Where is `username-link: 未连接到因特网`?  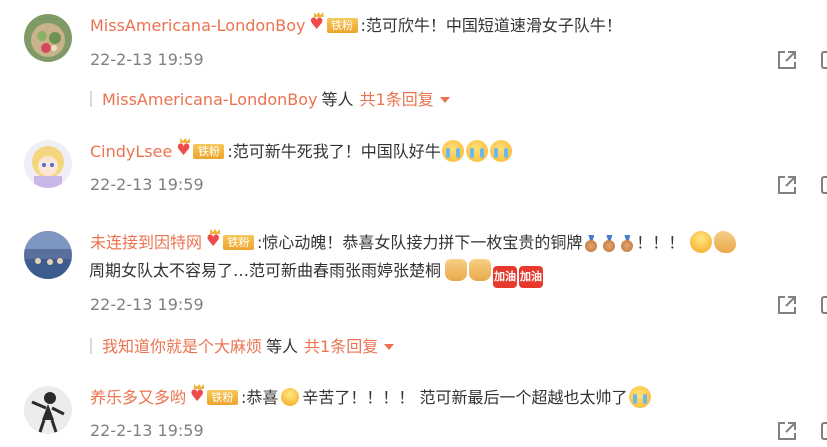 username-link: 未连接到因特网 is located at coordinates (146, 242).